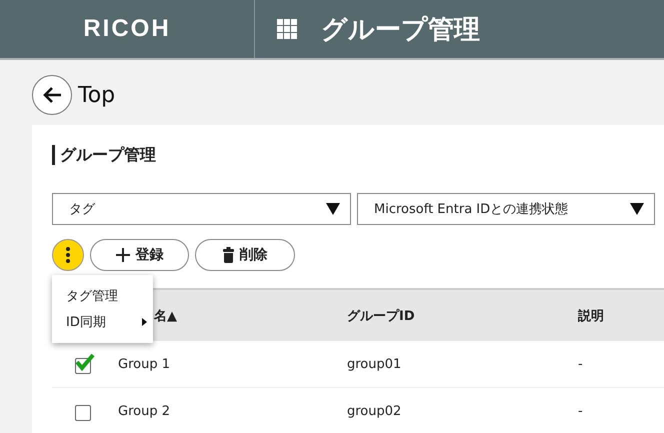 Image resolution: width=664 pixels, height=433 pixels. Describe the element at coordinates (381, 316) in the screenshot. I see `column-header: グループID` at that location.